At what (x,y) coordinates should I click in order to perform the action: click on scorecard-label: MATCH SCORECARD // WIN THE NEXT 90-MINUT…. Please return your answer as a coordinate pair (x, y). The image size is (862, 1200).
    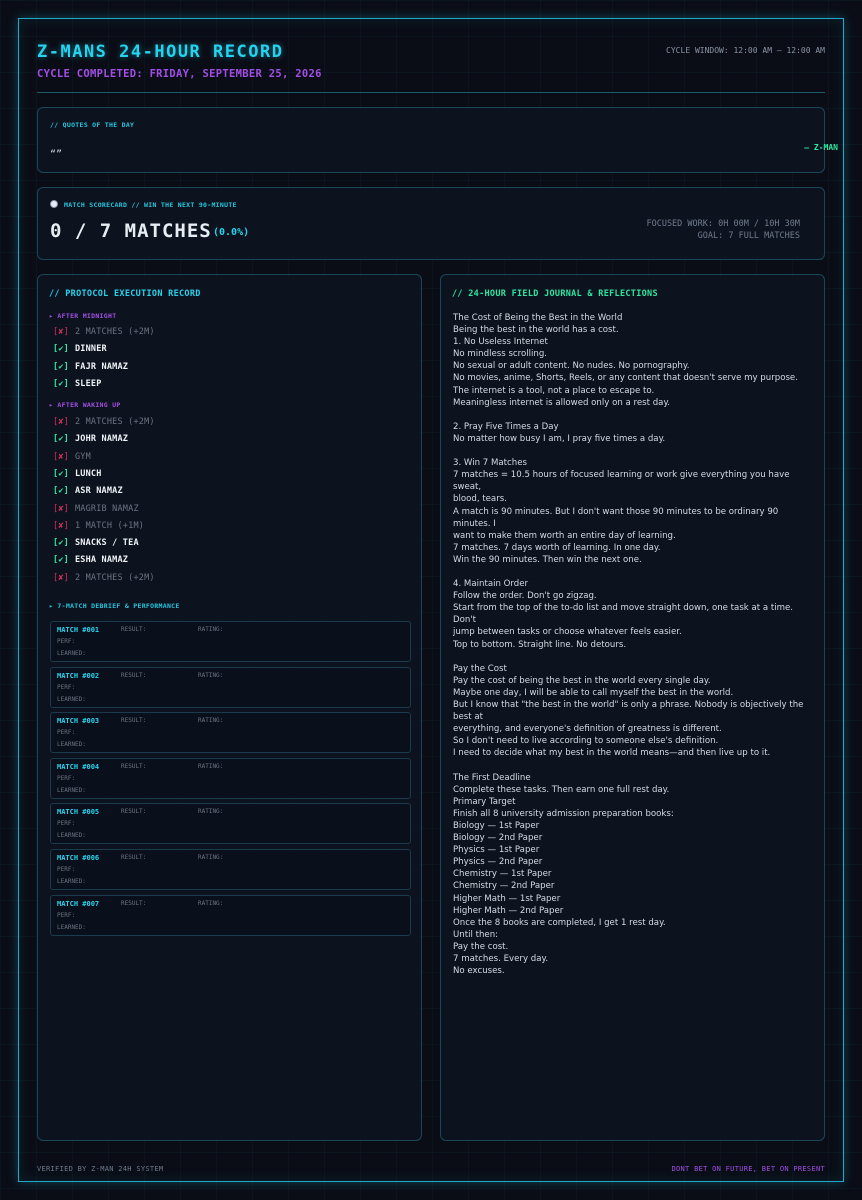
    Looking at the image, I should click on (150, 205).